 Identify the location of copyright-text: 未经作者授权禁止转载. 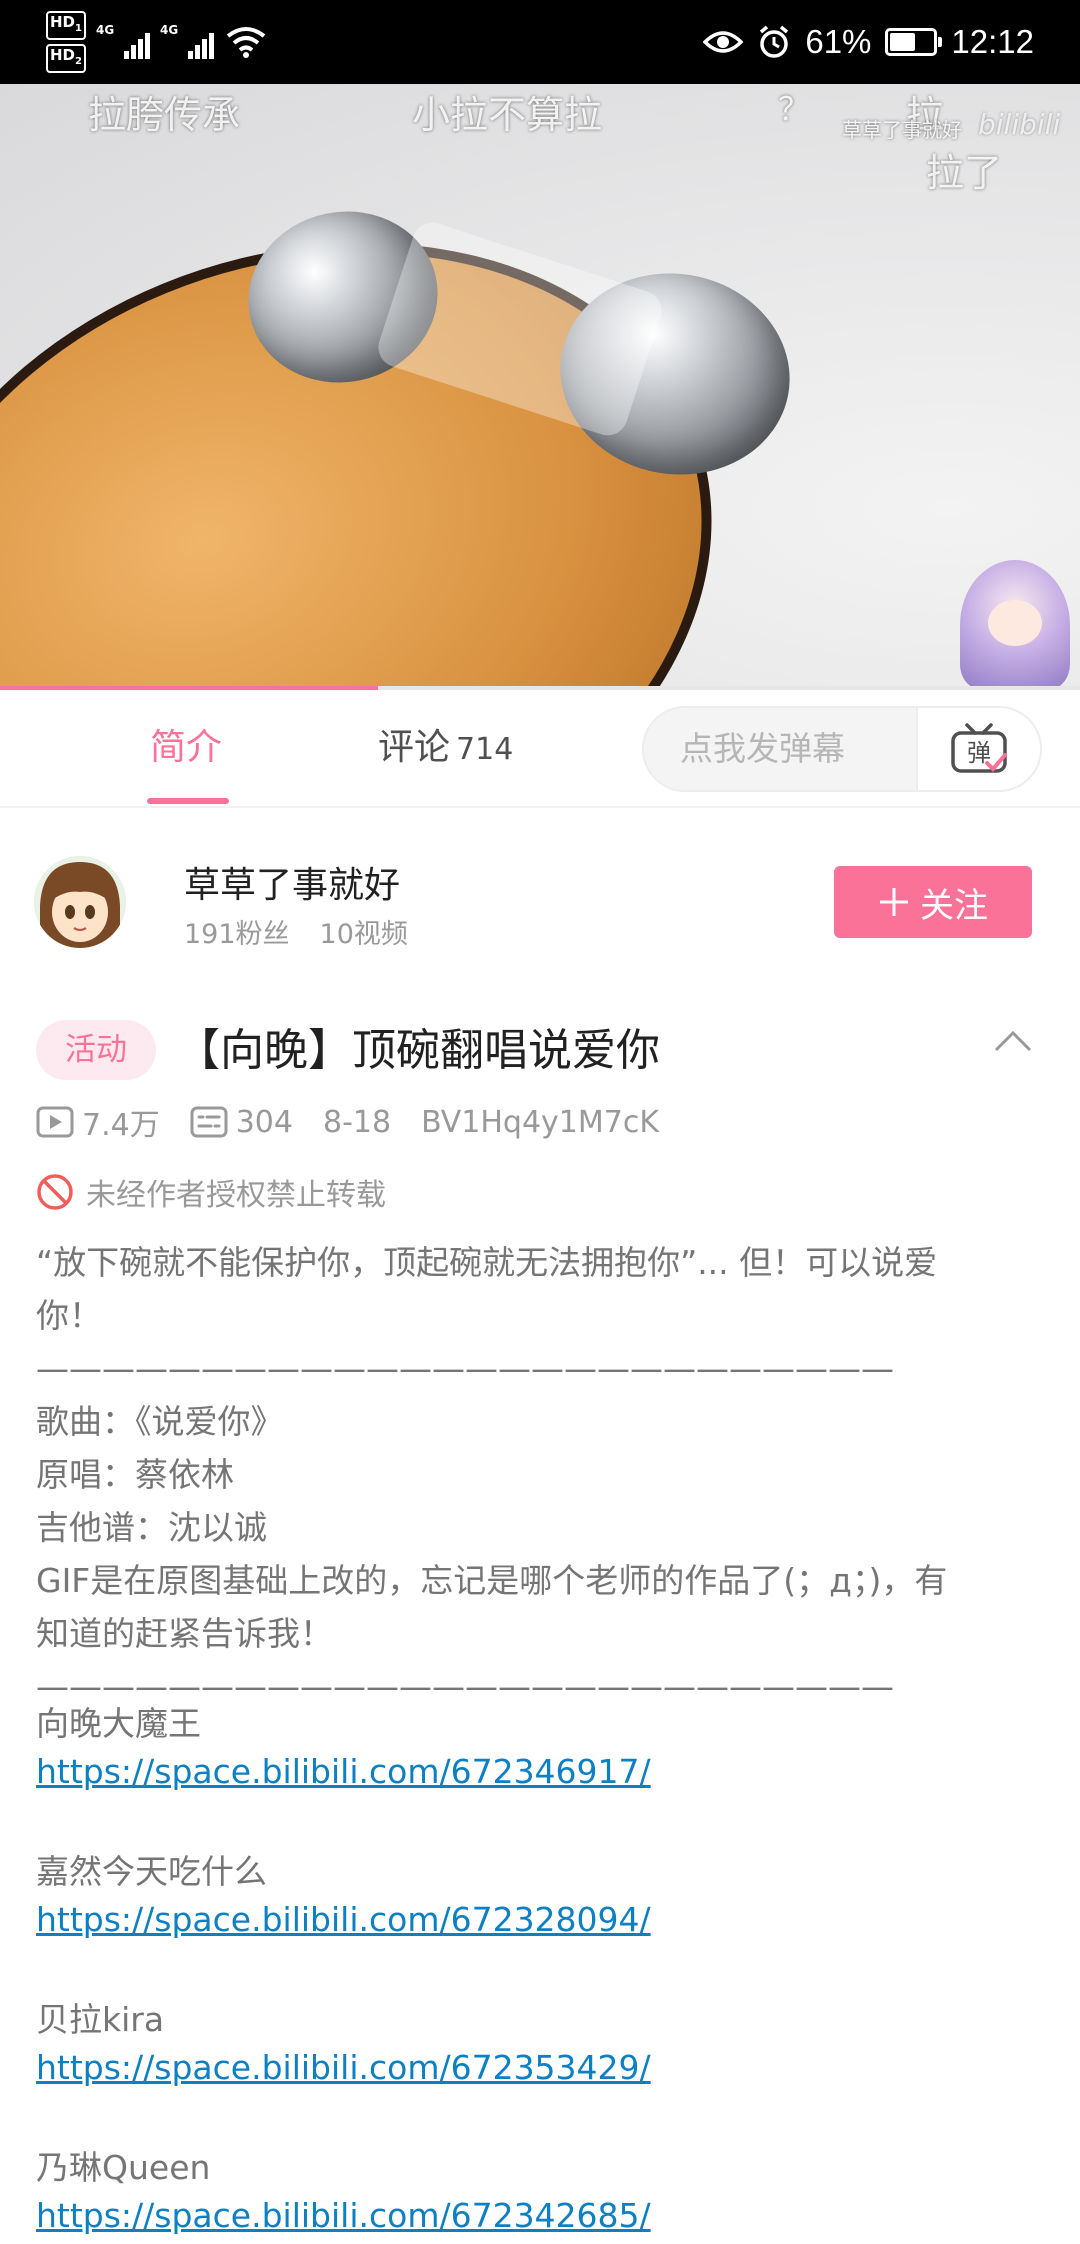
(236, 1195).